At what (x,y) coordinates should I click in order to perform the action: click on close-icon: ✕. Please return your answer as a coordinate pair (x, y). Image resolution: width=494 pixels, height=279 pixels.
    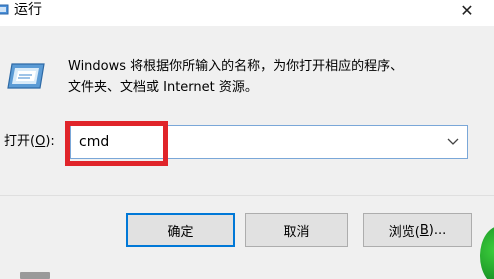
    Looking at the image, I should click on (467, 10).